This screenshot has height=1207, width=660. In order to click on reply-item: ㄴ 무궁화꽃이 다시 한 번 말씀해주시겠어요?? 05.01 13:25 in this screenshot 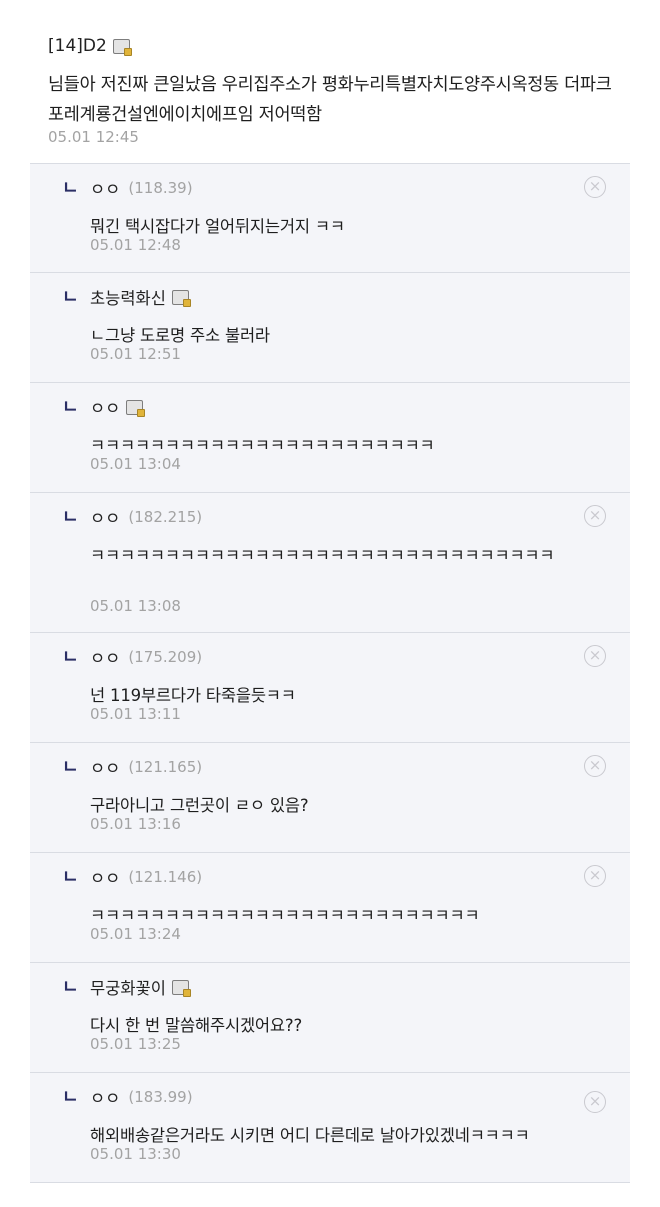, I will do `click(330, 1018)`.